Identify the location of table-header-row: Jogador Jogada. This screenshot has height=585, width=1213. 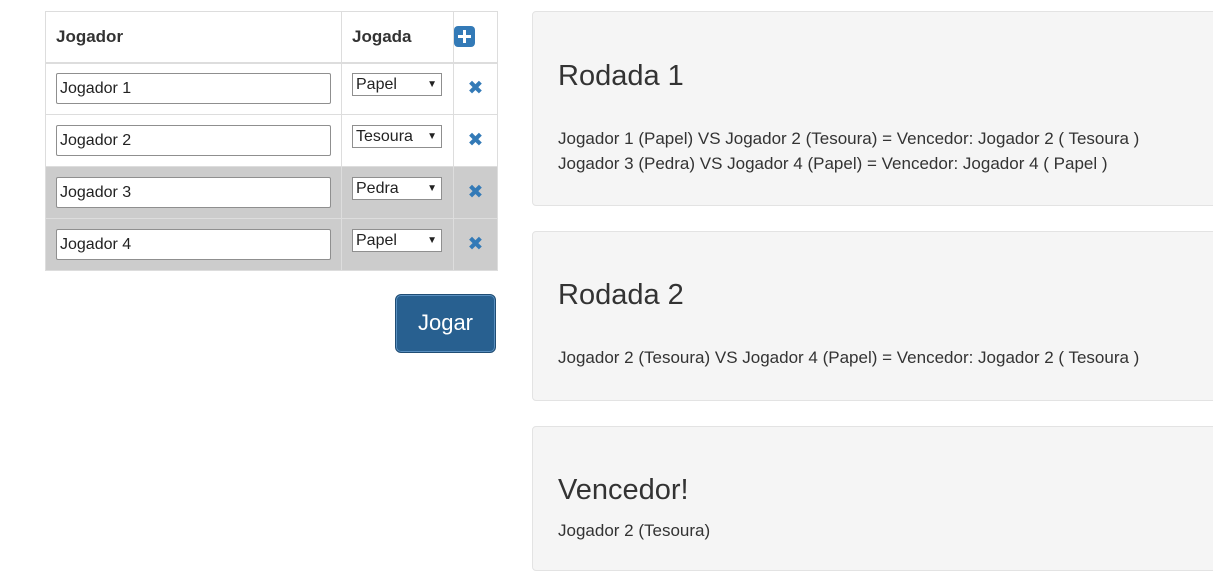
(271, 37).